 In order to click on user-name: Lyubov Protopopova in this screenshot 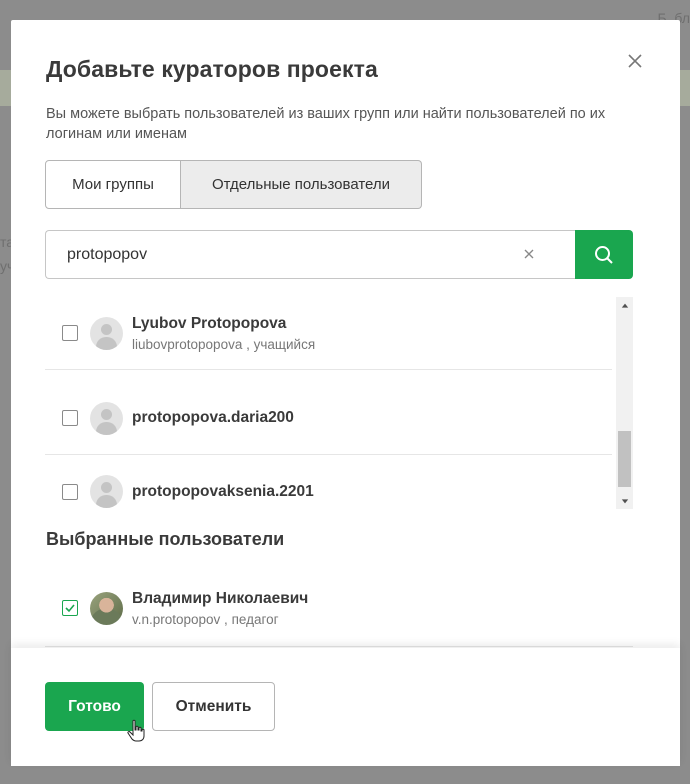, I will do `click(209, 323)`.